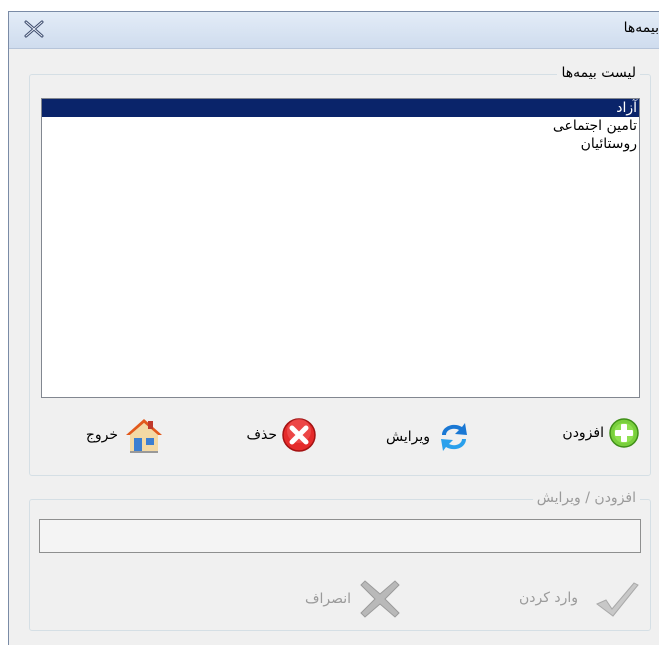 The height and width of the screenshot is (645, 659). Describe the element at coordinates (583, 433) in the screenshot. I see `add-label: افزودن` at that location.